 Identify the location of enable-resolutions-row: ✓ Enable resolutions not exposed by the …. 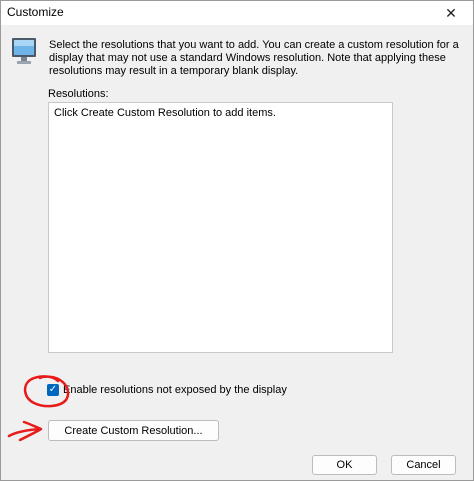
(167, 390).